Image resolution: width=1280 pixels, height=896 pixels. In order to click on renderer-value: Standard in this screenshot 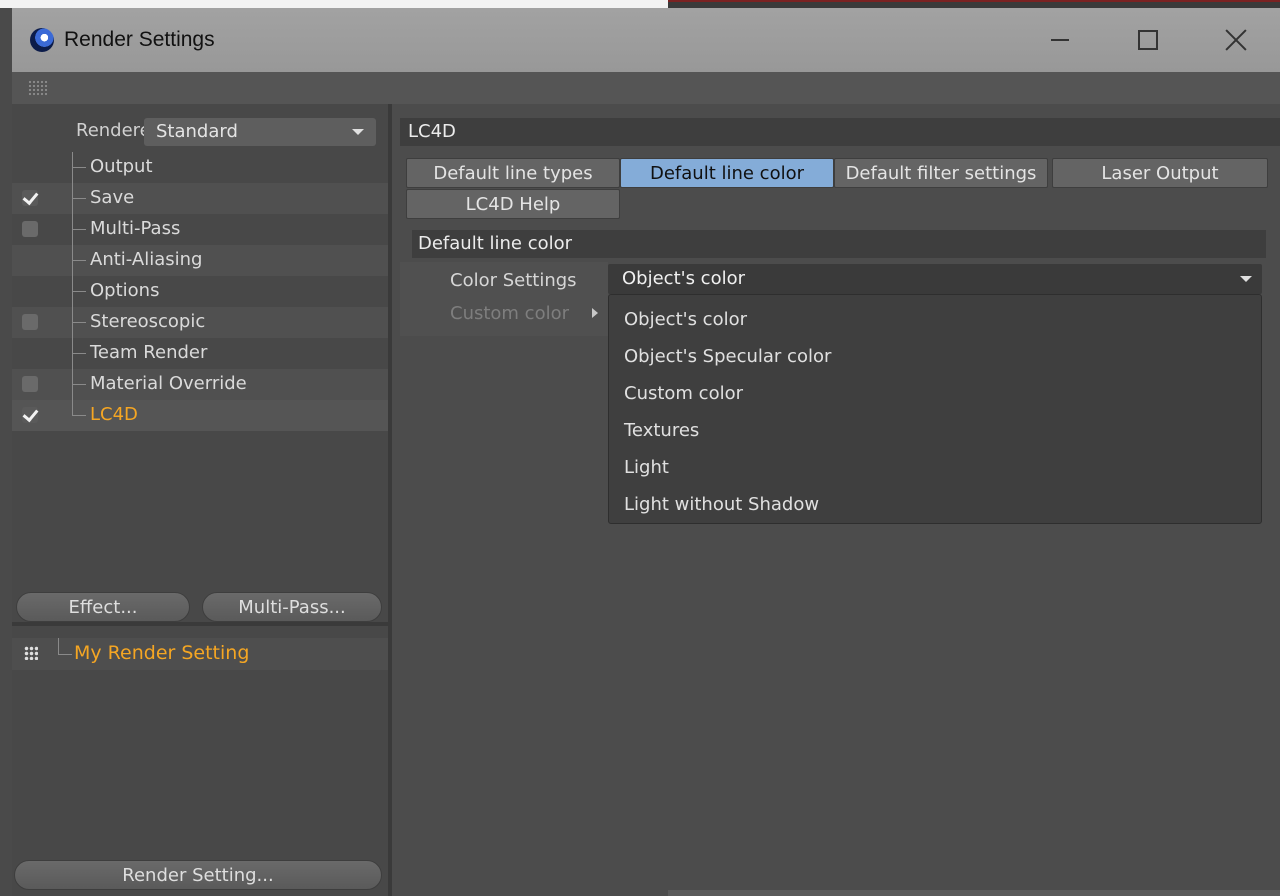, I will do `click(197, 131)`.